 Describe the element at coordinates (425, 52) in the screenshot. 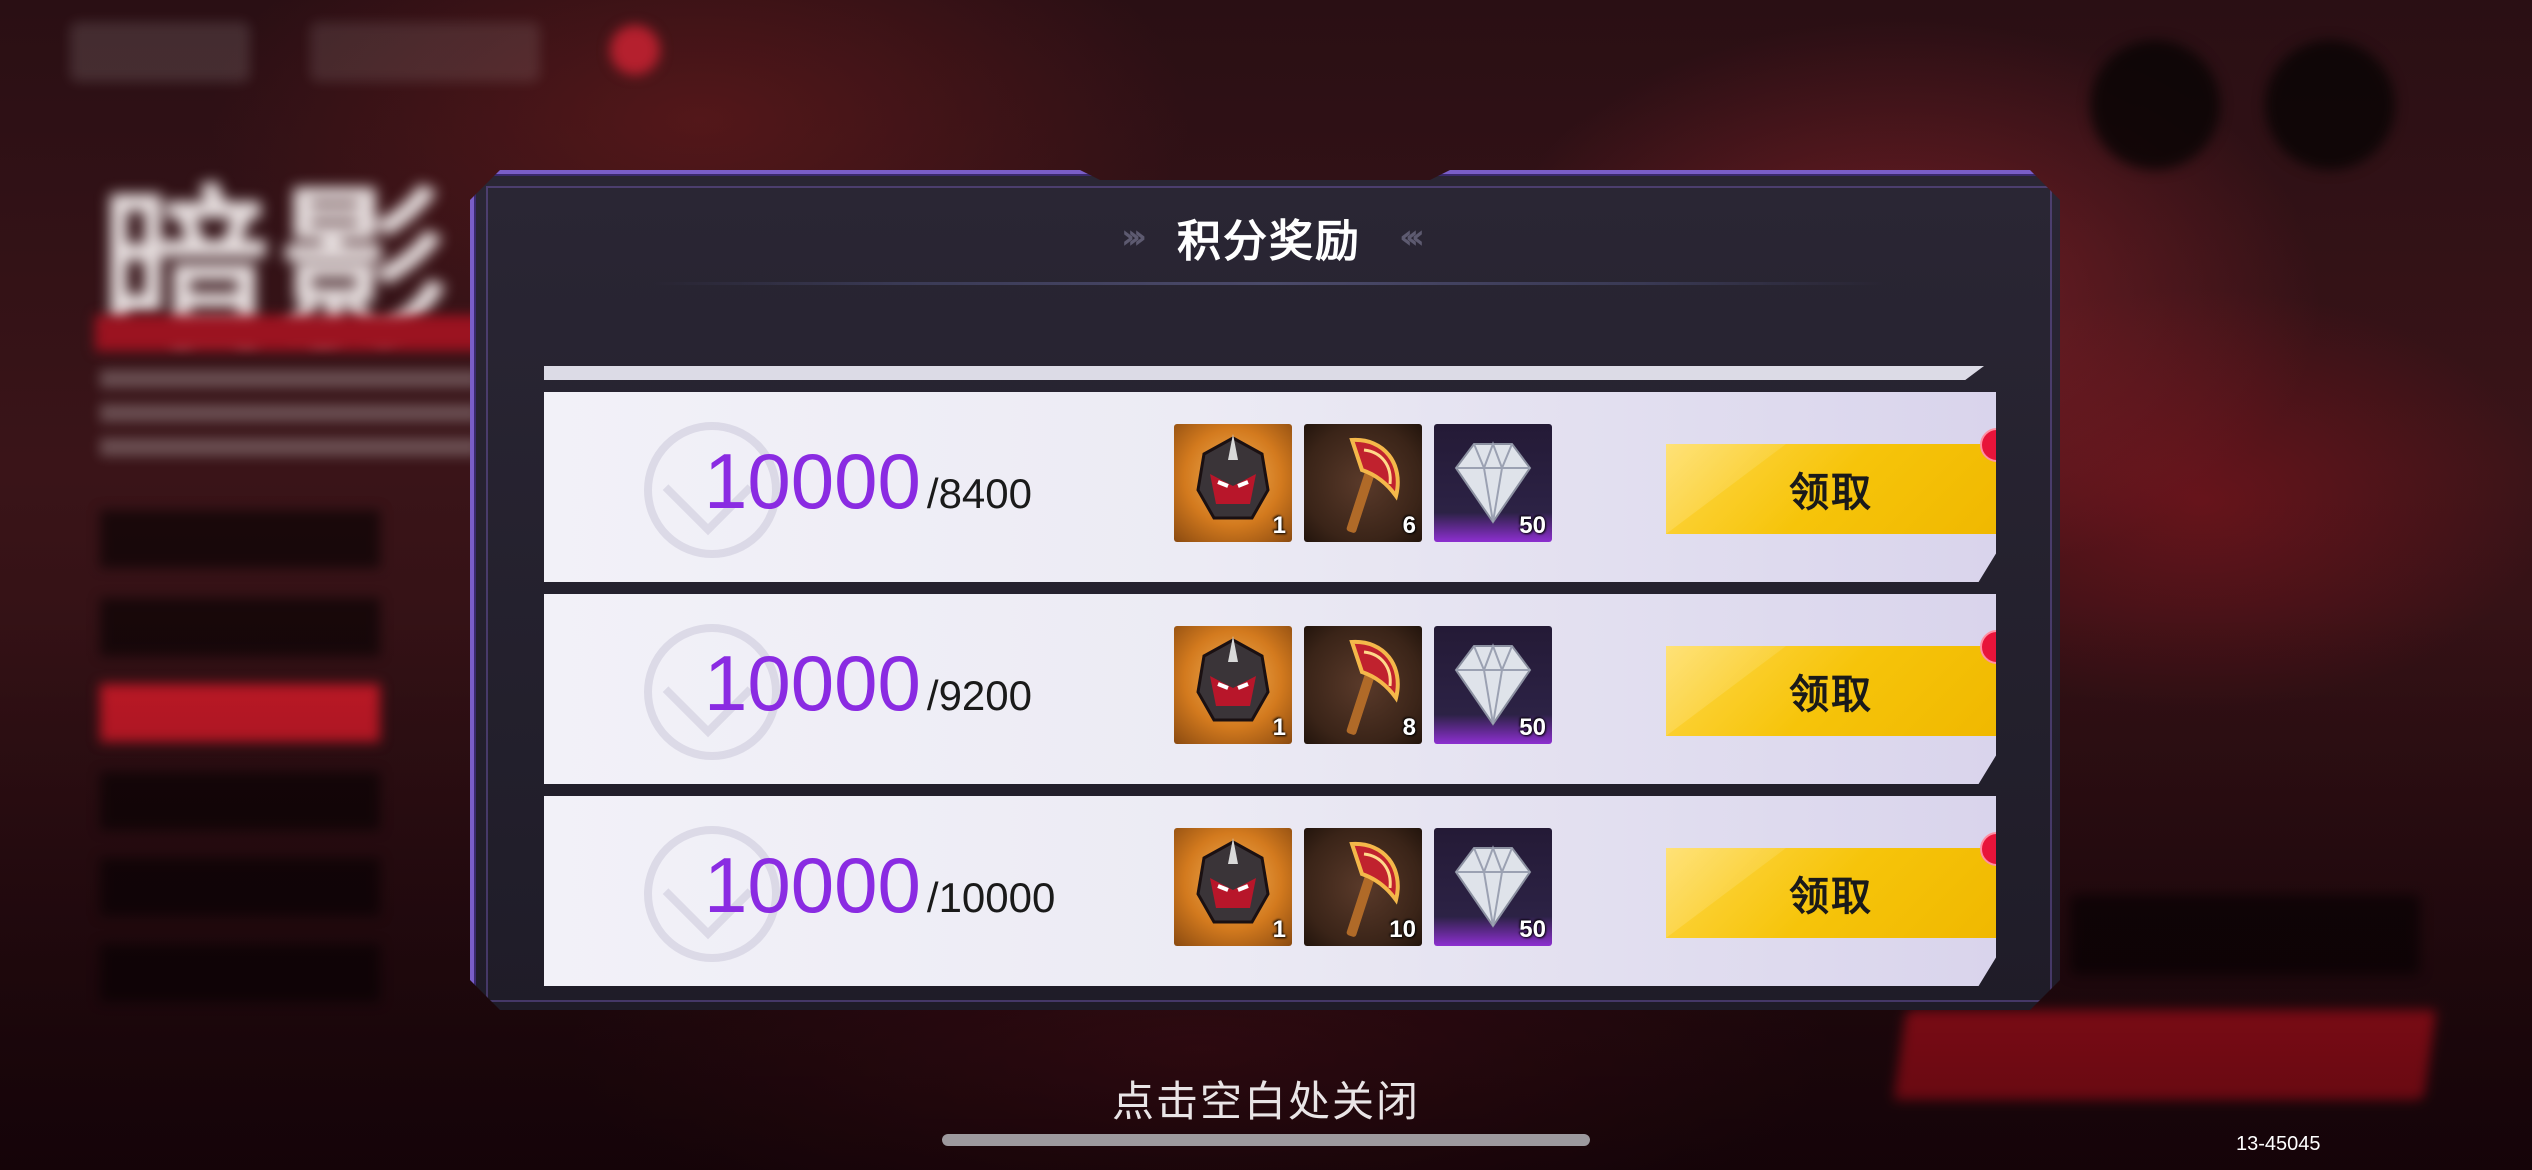

I see `background-nav-button` at that location.